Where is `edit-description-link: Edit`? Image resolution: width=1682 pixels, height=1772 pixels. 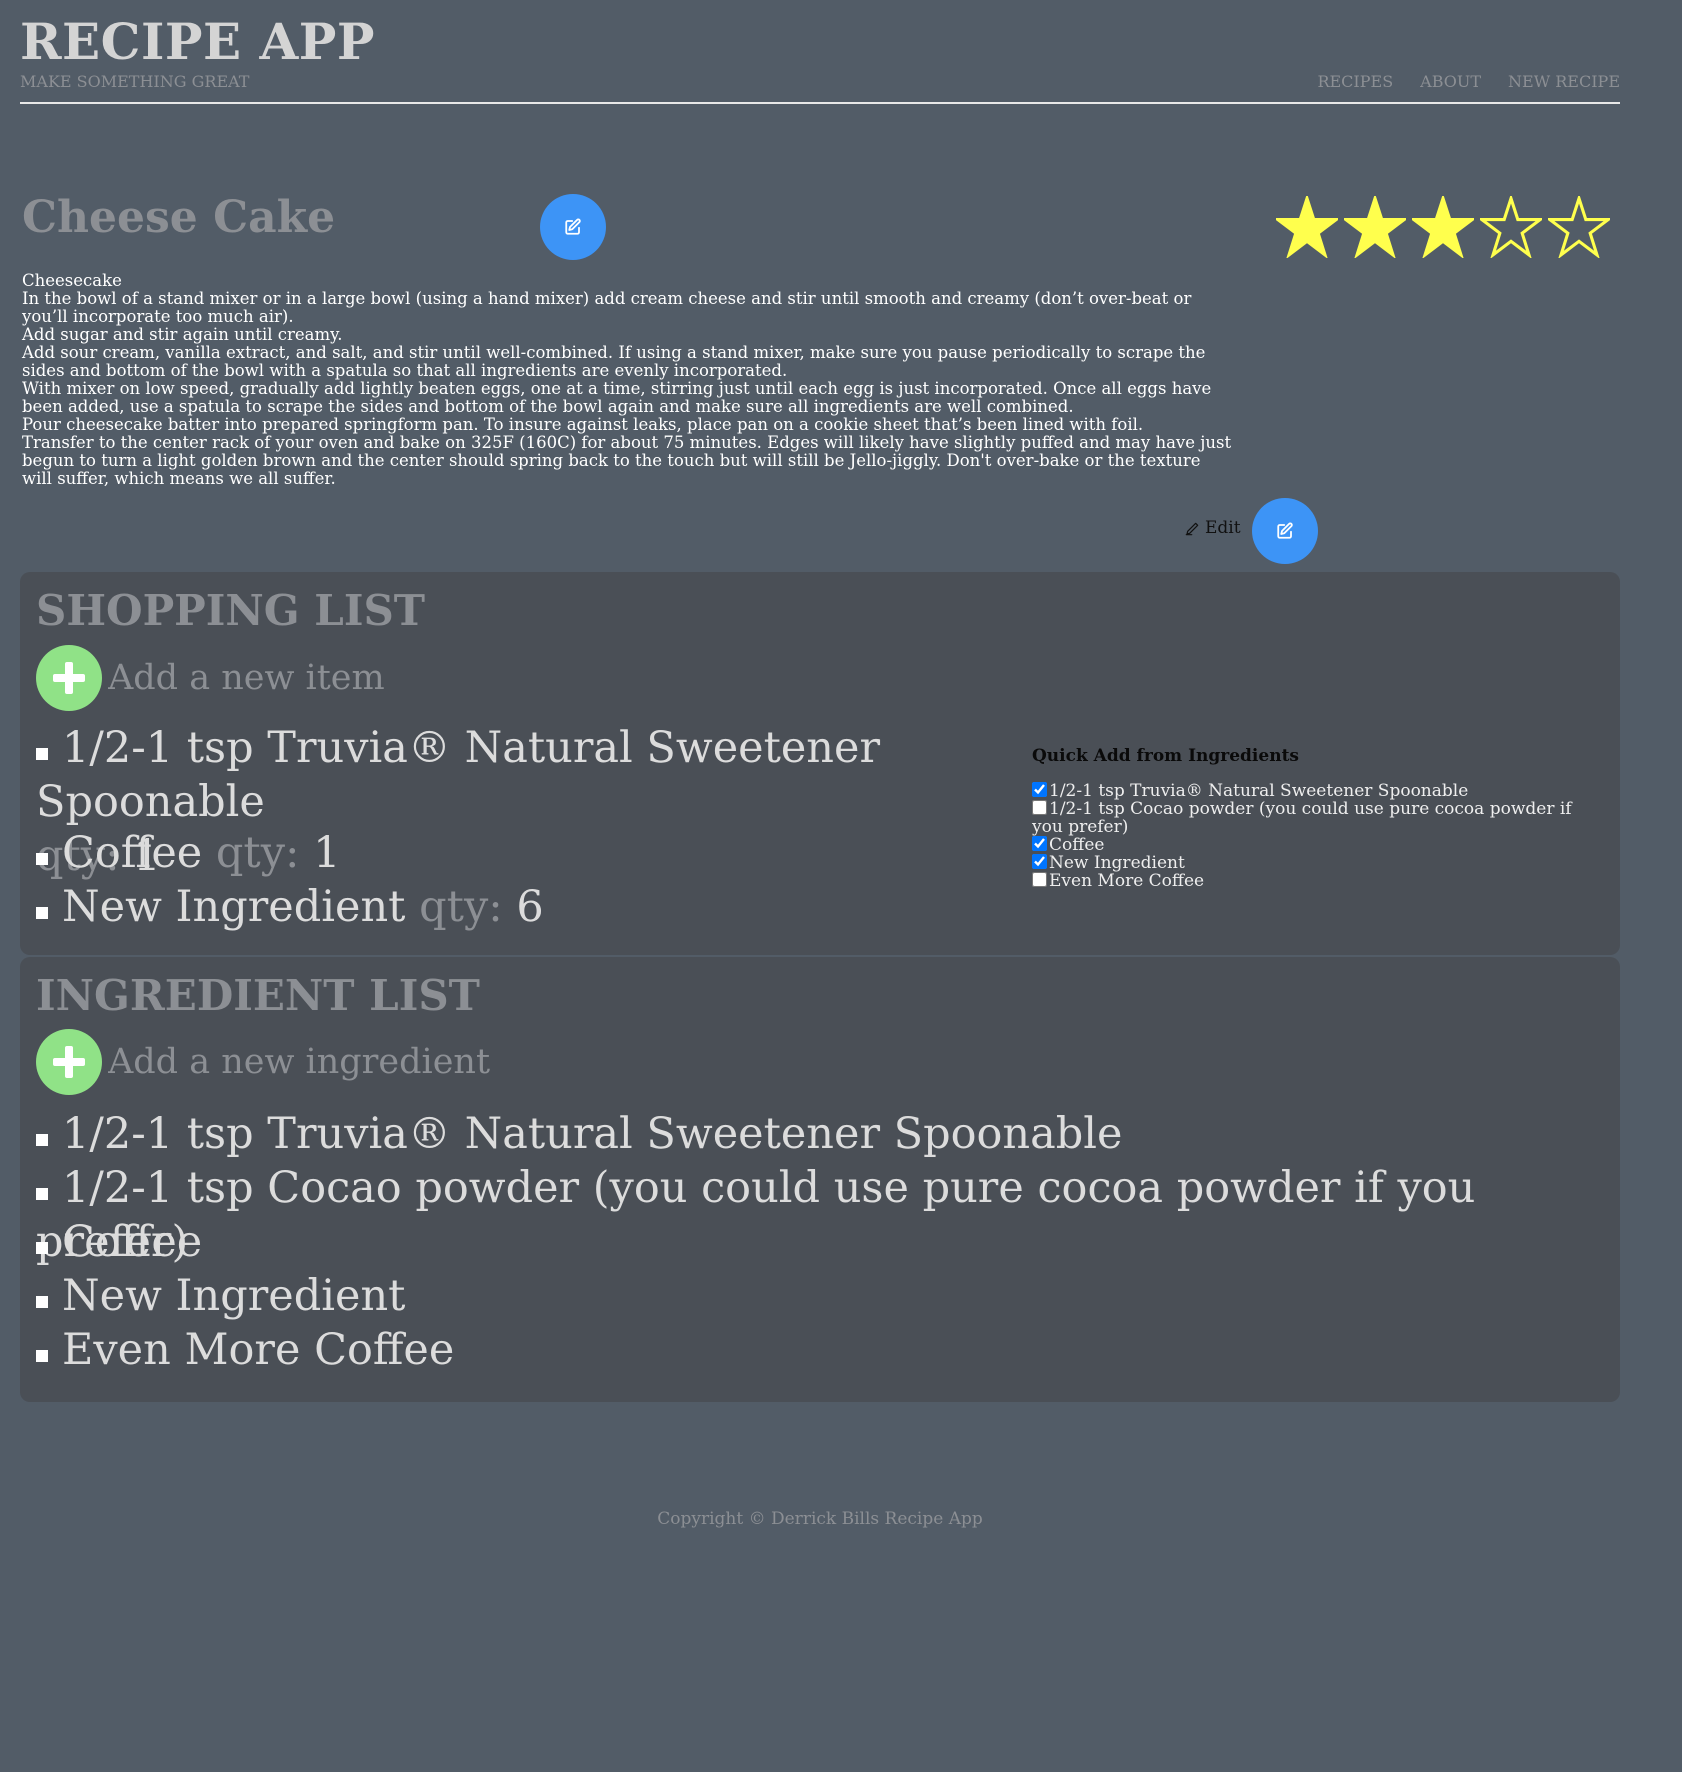 edit-description-link: Edit is located at coordinates (1213, 528).